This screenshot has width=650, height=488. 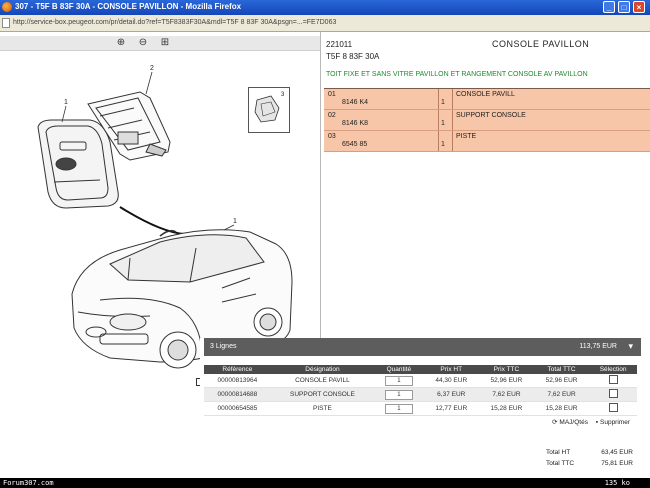 I want to click on watermark-site: Forum307.com, so click(x=28, y=483).